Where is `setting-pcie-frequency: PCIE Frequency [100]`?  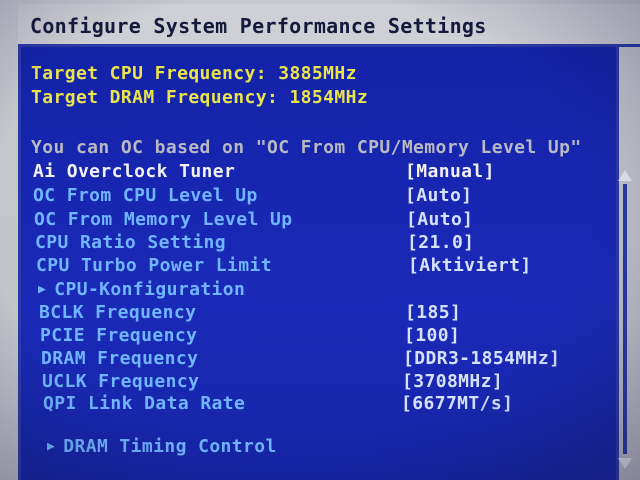 setting-pcie-frequency: PCIE Frequency [100] is located at coordinates (330, 336).